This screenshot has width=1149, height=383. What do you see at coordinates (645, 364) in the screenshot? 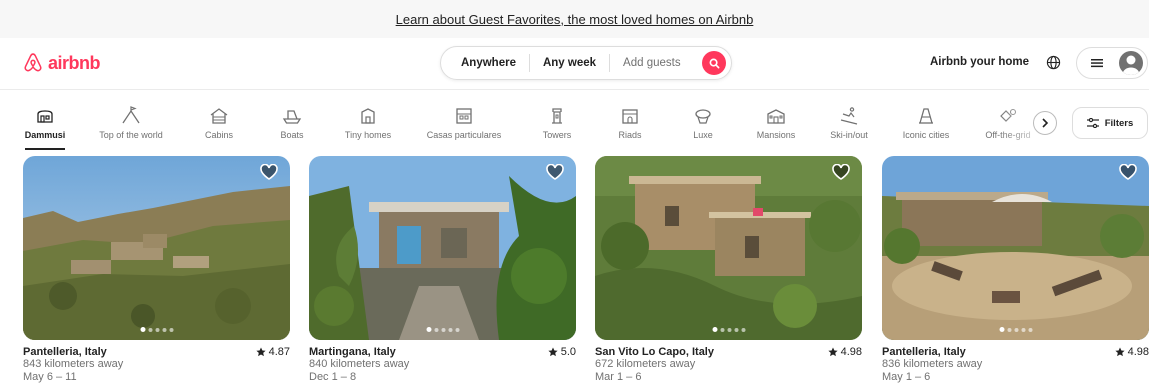
I see `listing-distance: 672 kilometers away` at bounding box center [645, 364].